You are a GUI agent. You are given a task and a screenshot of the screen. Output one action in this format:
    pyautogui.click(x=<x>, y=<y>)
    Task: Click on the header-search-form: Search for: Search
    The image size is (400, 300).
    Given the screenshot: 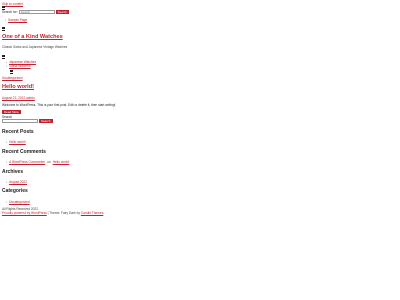 What is the action you would take?
    pyautogui.click(x=36, y=12)
    